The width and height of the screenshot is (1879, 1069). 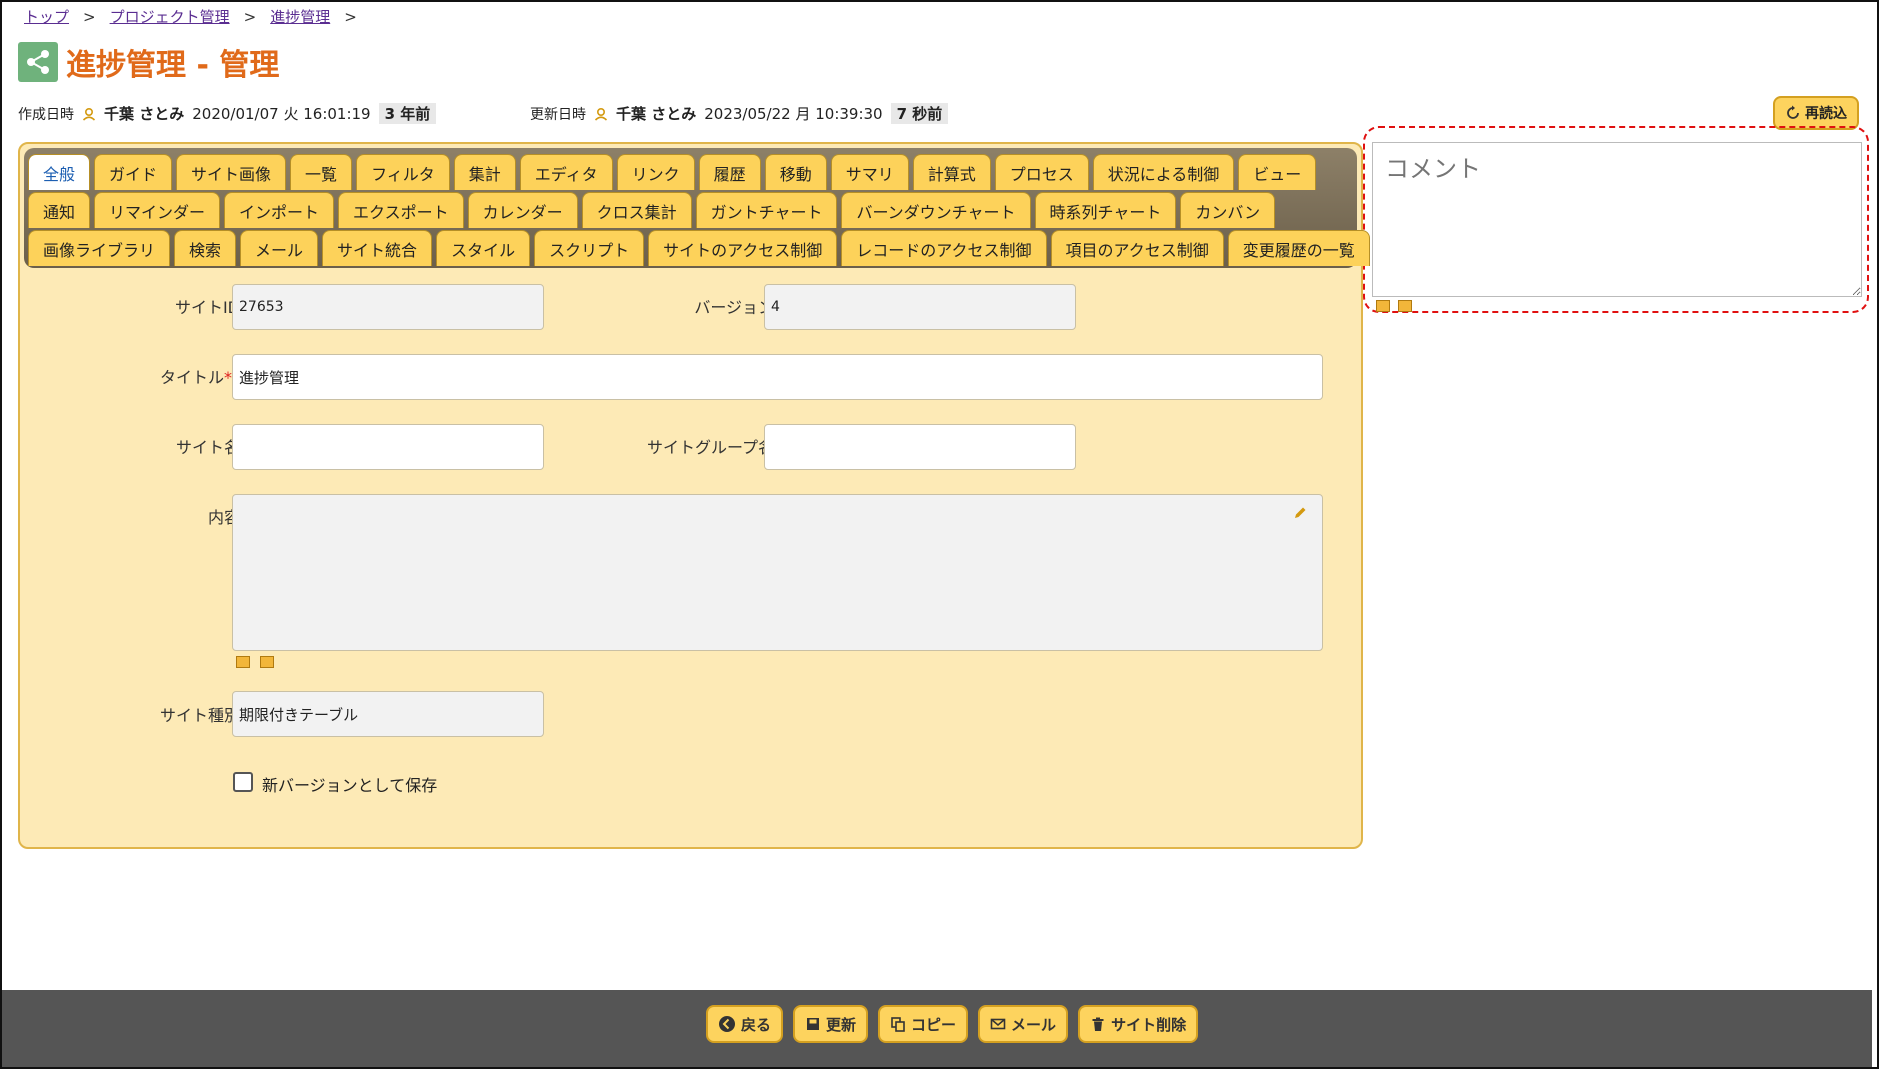 What do you see at coordinates (1034, 1024) in the screenshot?
I see `mail-label: メール` at bounding box center [1034, 1024].